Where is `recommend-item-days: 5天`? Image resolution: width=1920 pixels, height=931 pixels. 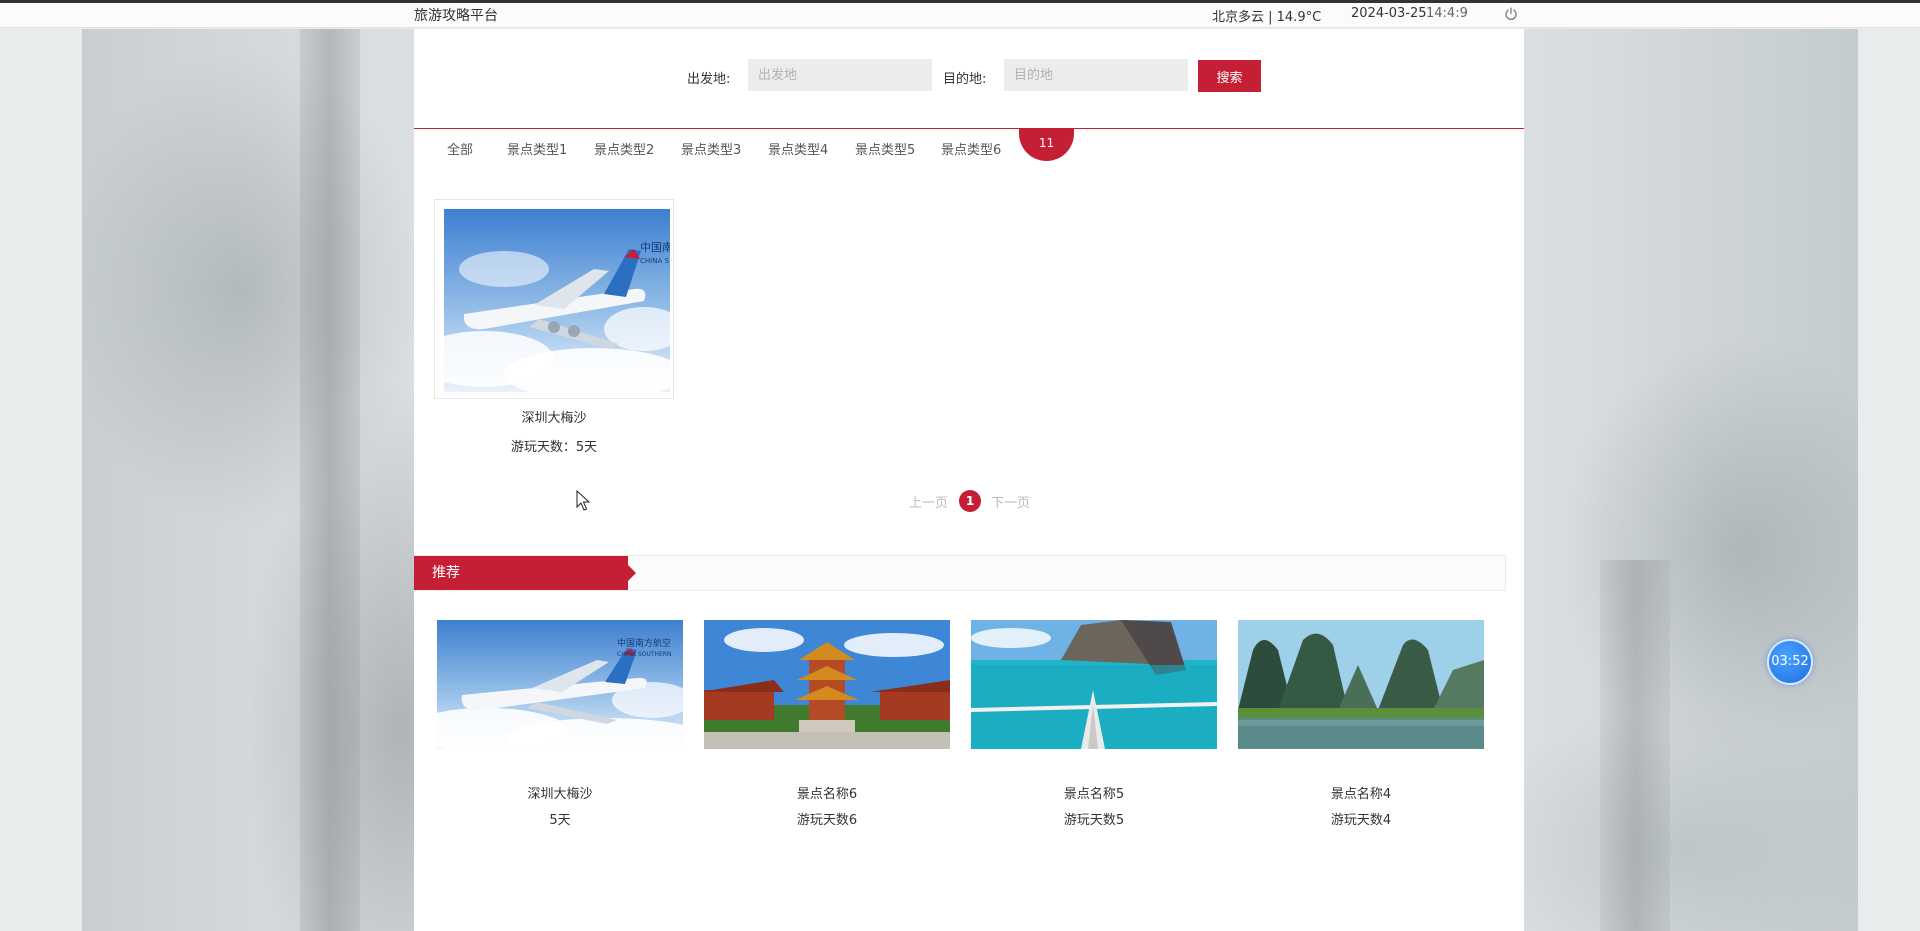 recommend-item-days: 5天 is located at coordinates (560, 820).